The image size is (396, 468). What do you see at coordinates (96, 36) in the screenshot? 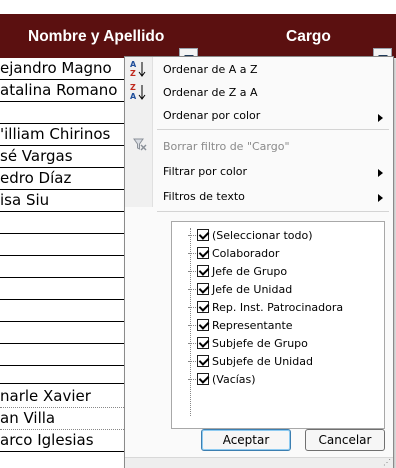
I see `column-header-nombre: Nombre y Apellido` at bounding box center [96, 36].